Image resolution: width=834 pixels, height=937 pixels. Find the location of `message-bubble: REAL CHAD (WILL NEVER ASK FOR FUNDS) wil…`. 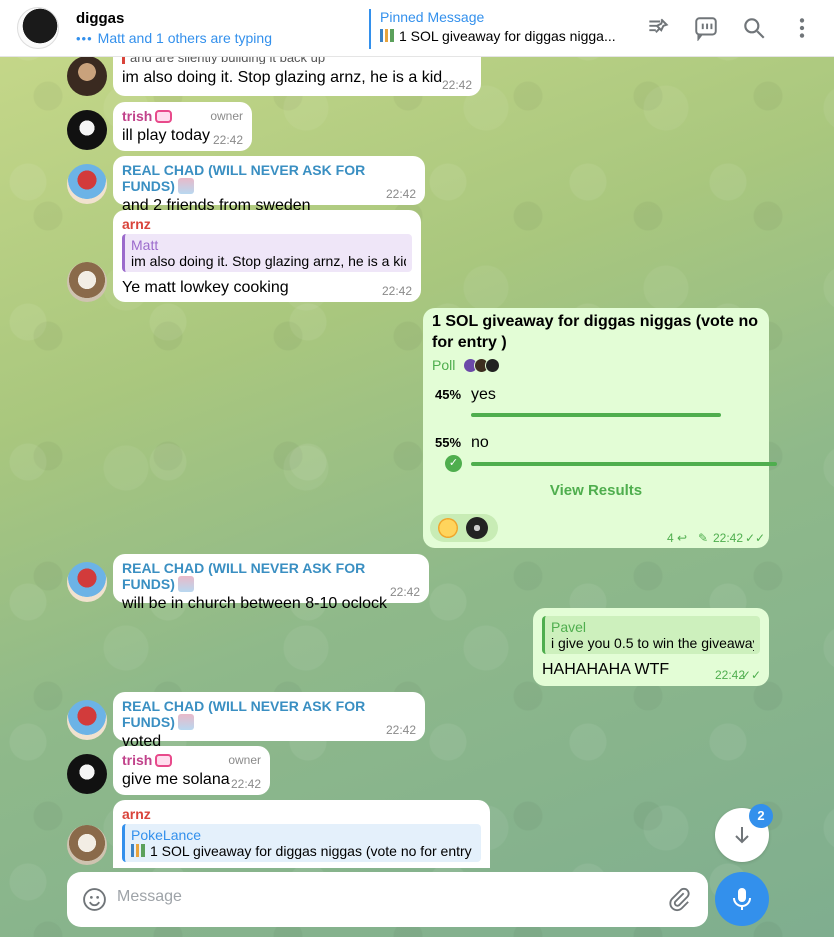

message-bubble: REAL CHAD (WILL NEVER ASK FOR FUNDS) wil… is located at coordinates (271, 583).